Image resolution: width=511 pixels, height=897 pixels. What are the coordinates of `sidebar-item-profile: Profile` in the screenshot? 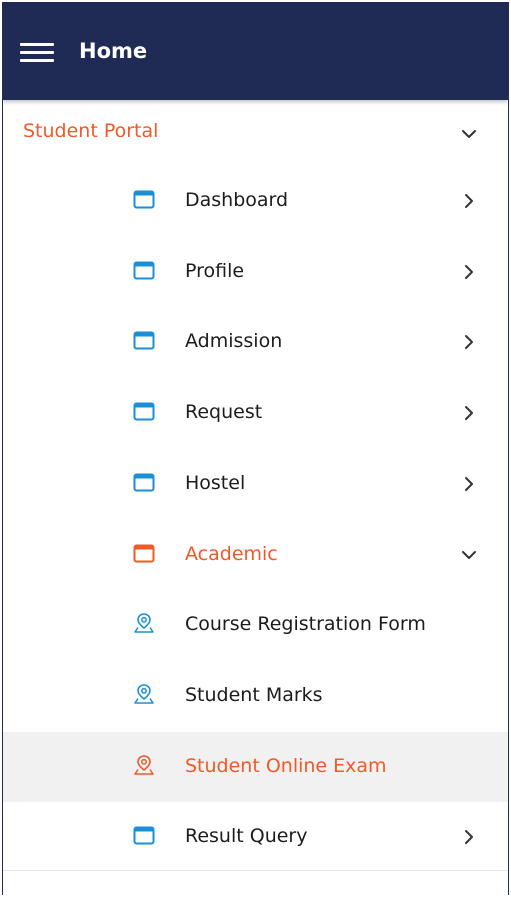 It's located at (255, 272).